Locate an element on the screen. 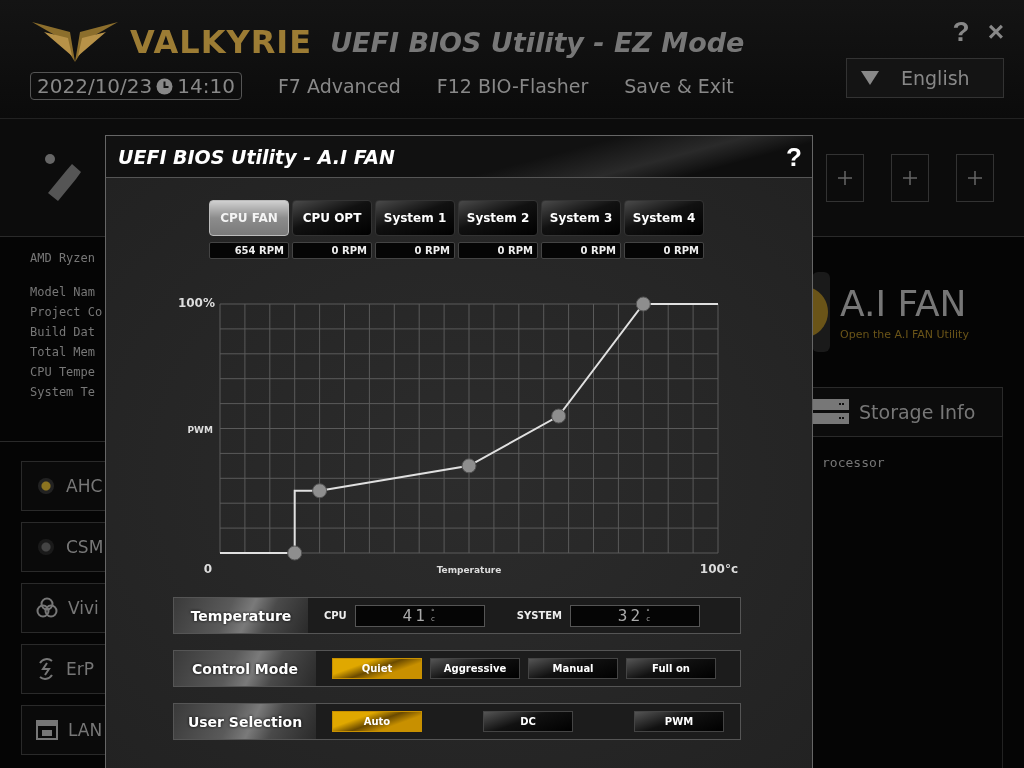  brand-logo: VALKYRIE is located at coordinates (221, 42).